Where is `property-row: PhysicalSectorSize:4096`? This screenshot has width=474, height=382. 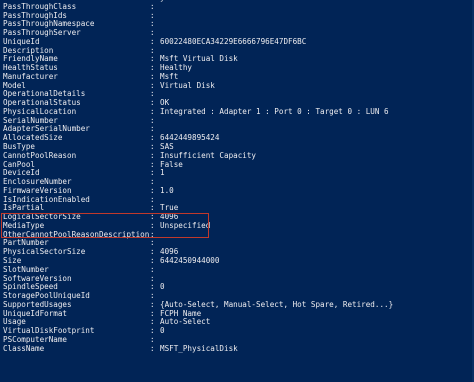 property-row: PhysicalSectorSize:4096 is located at coordinates (237, 252).